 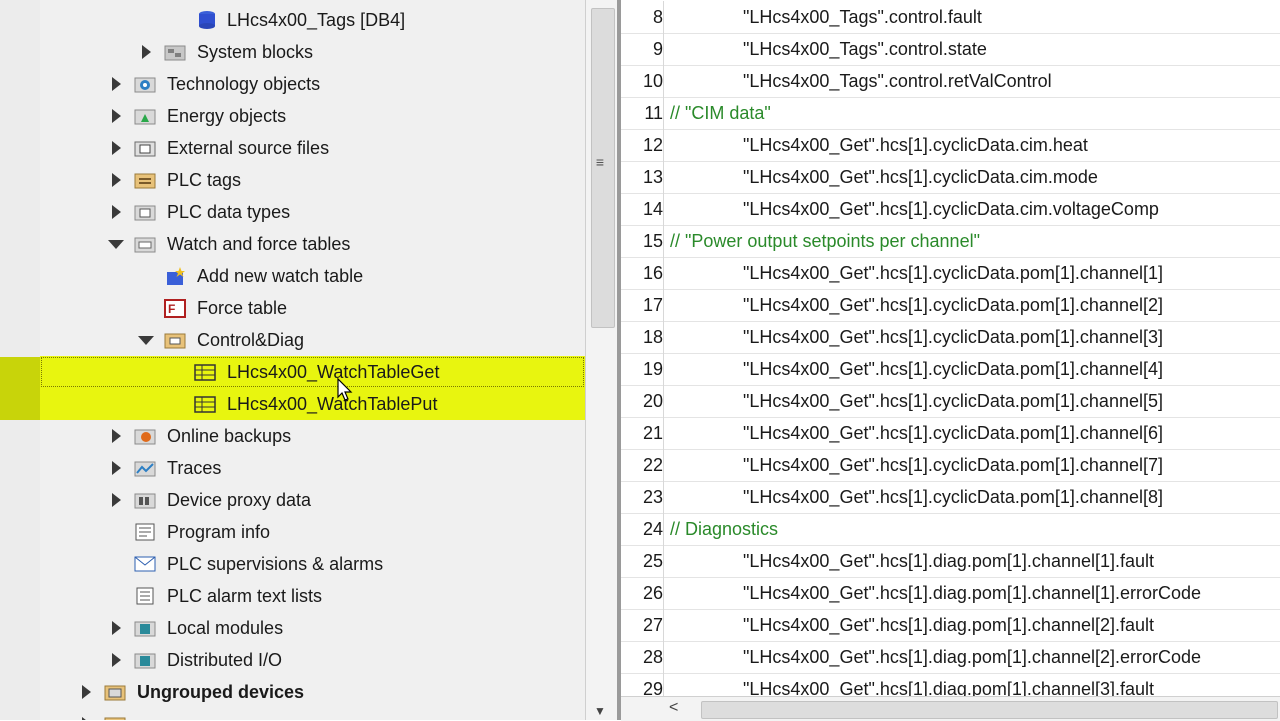 I want to click on technology-objects-icon, so click(x=145, y=84).